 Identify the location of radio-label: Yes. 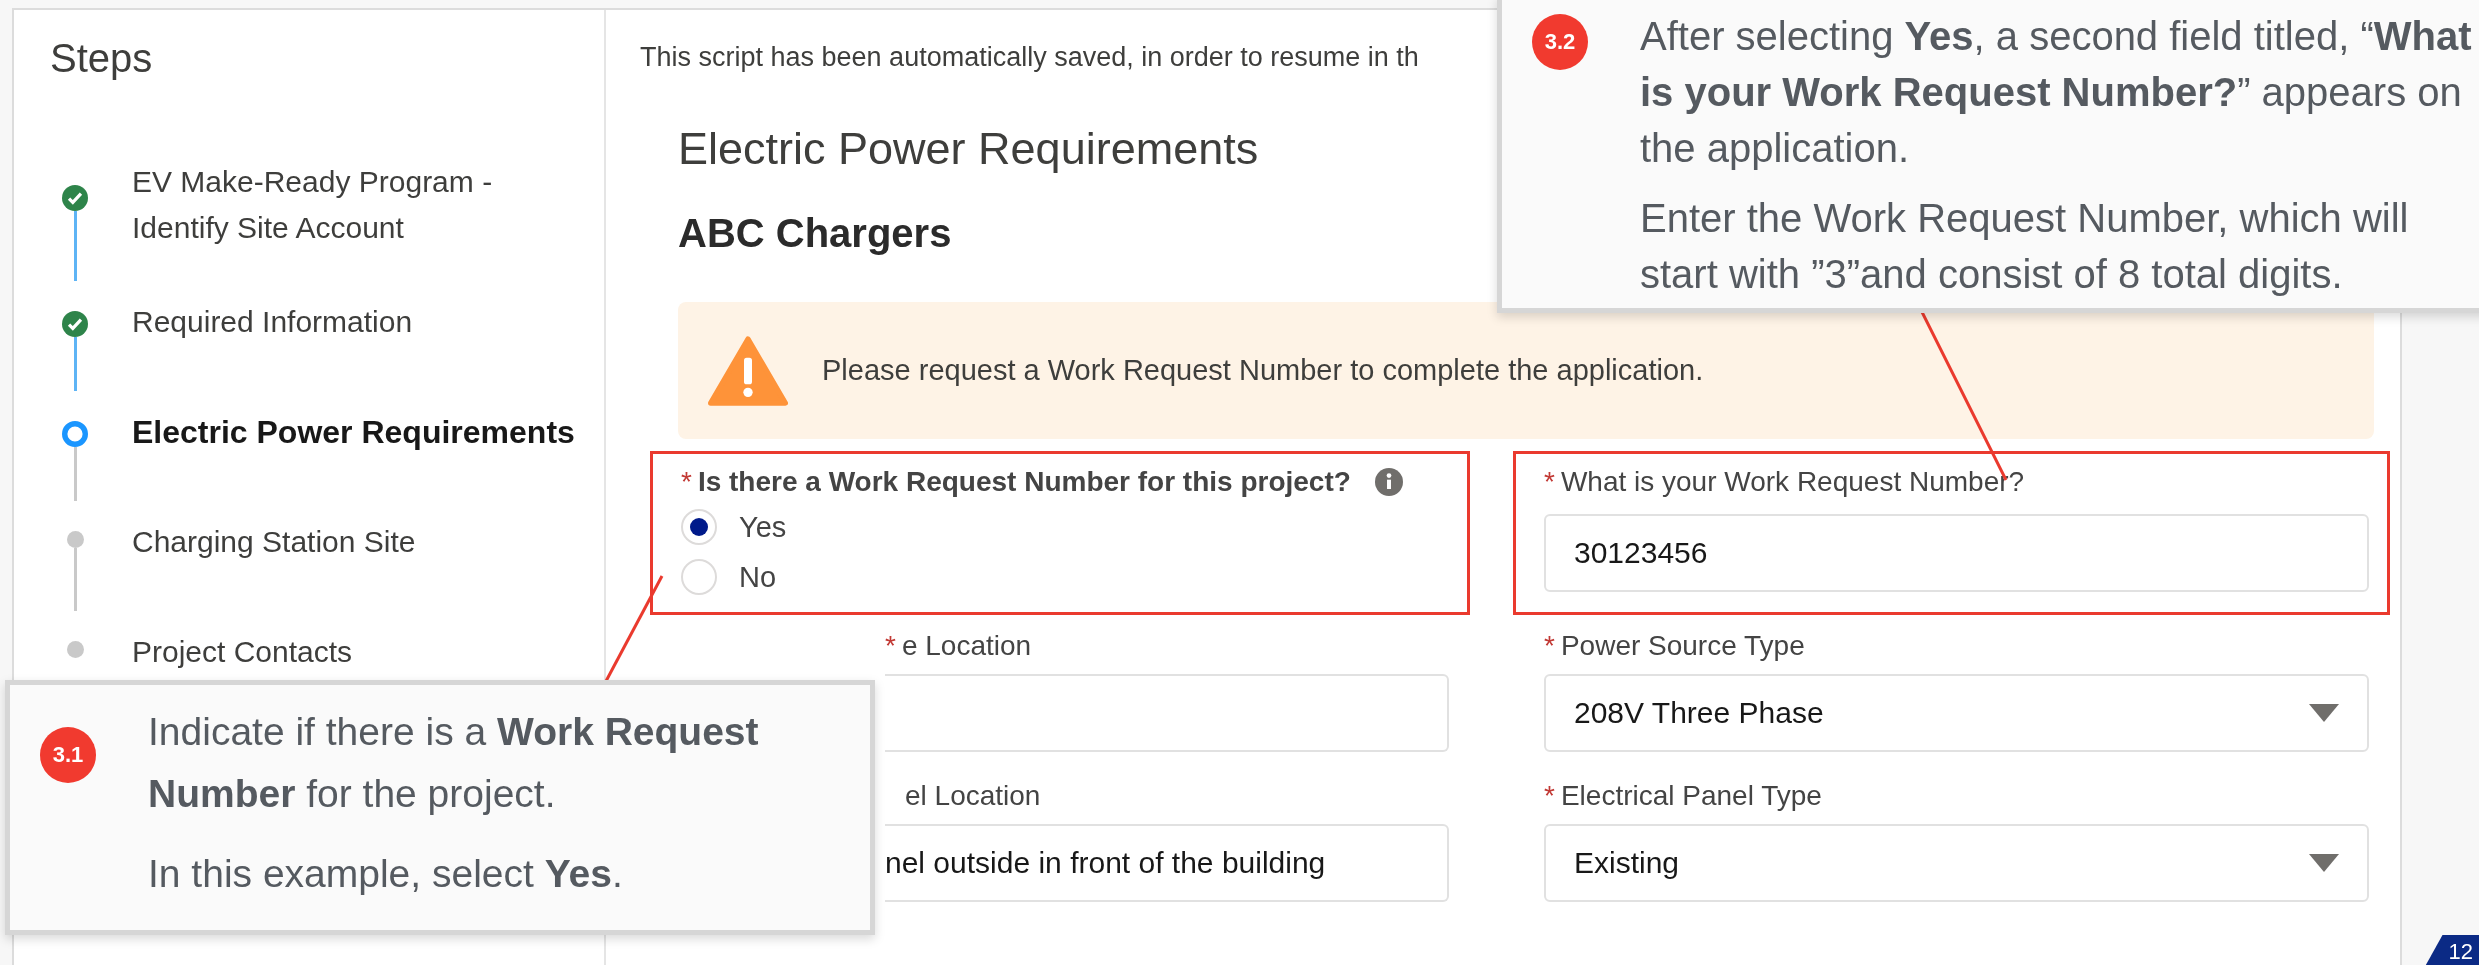
(763, 527).